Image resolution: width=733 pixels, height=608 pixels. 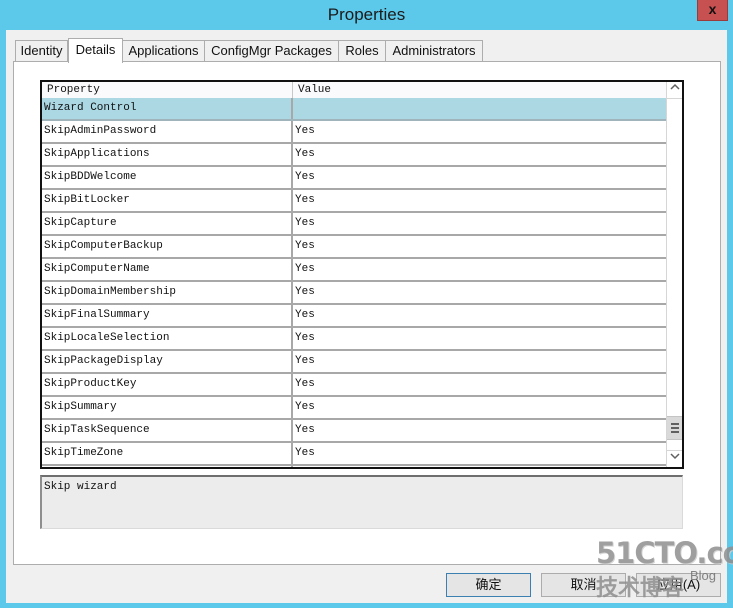 I want to click on property-row: SkipFinalSummary Yes, so click(x=354, y=316).